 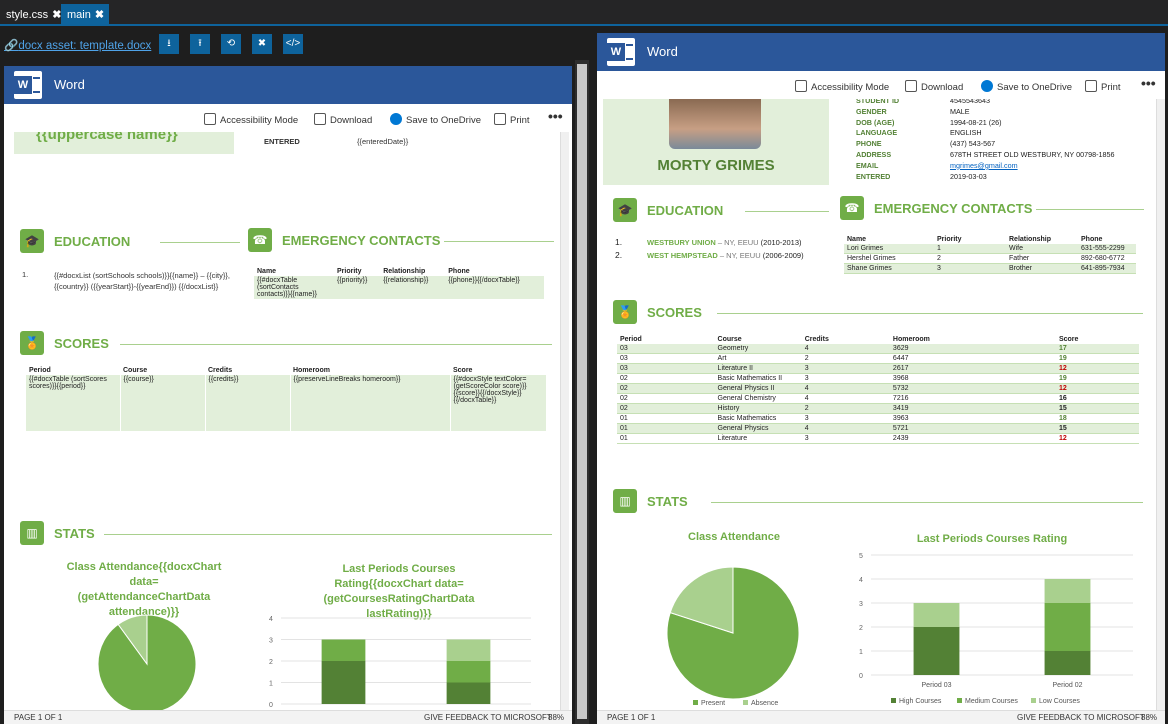 What do you see at coordinates (861, 652) in the screenshot?
I see `y-tick-label: 1` at bounding box center [861, 652].